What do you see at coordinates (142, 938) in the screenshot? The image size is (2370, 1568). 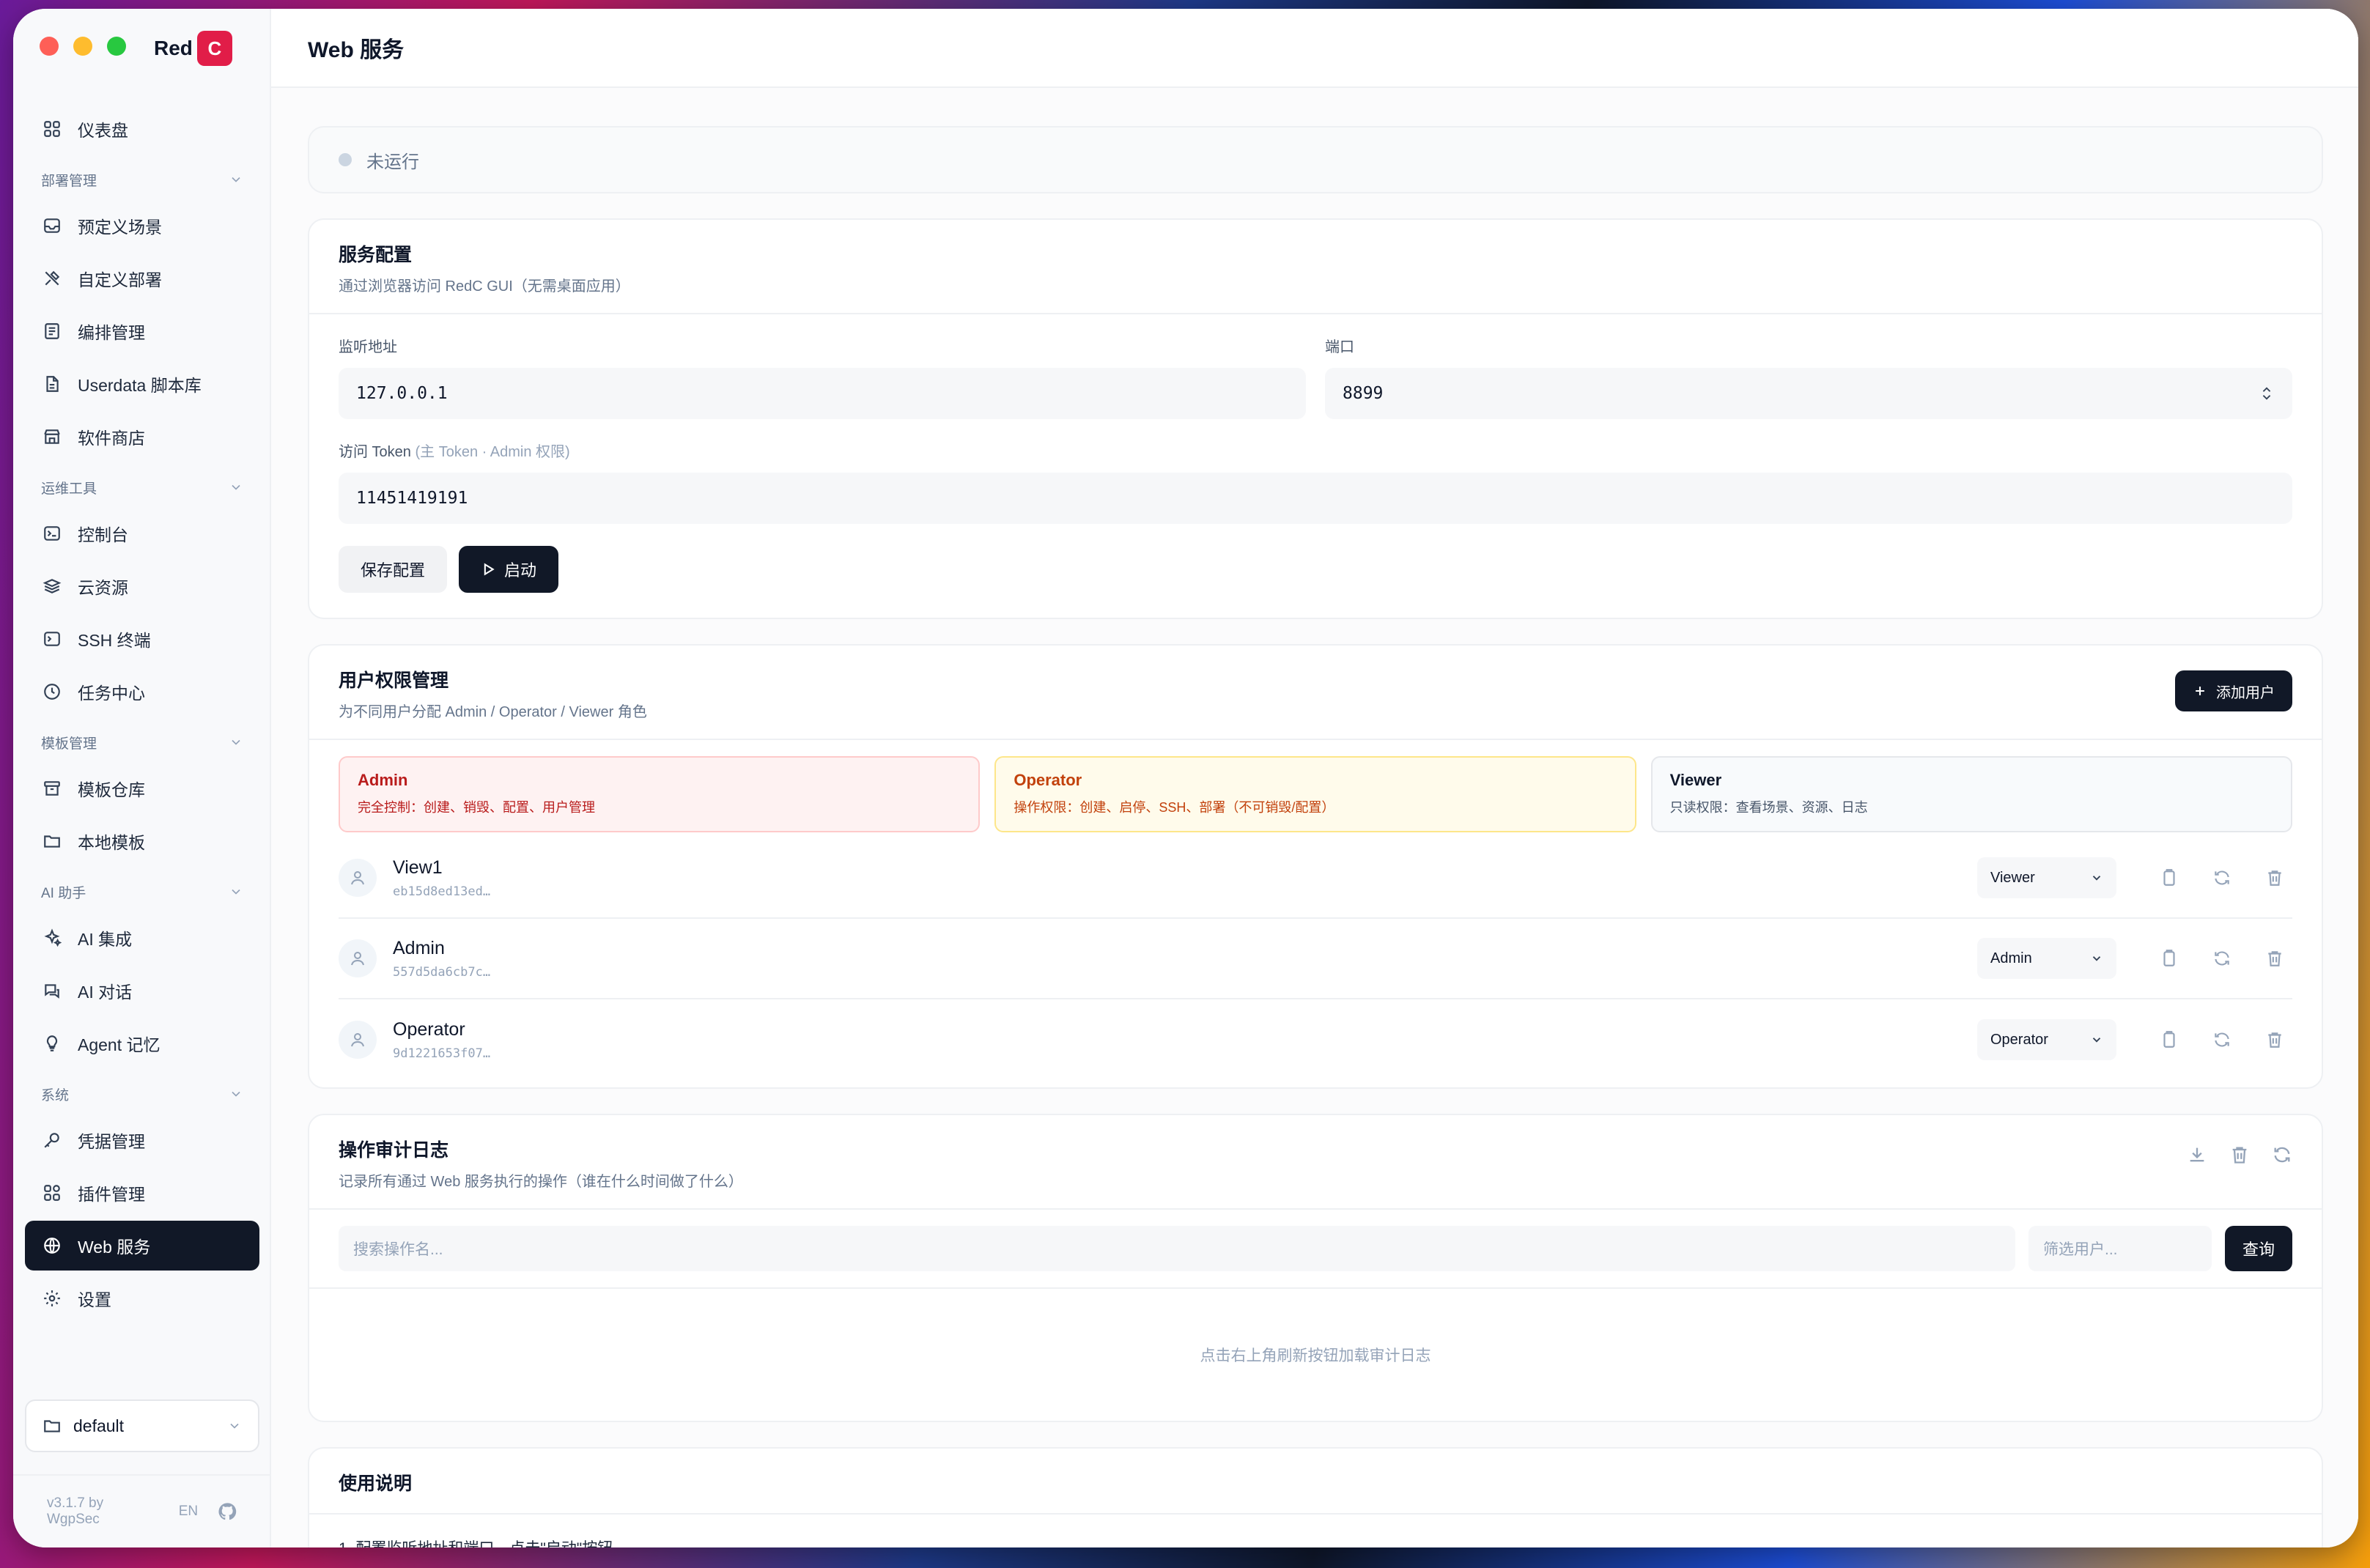 I see `sidebar-item-ai-integration: AI 集成` at bounding box center [142, 938].